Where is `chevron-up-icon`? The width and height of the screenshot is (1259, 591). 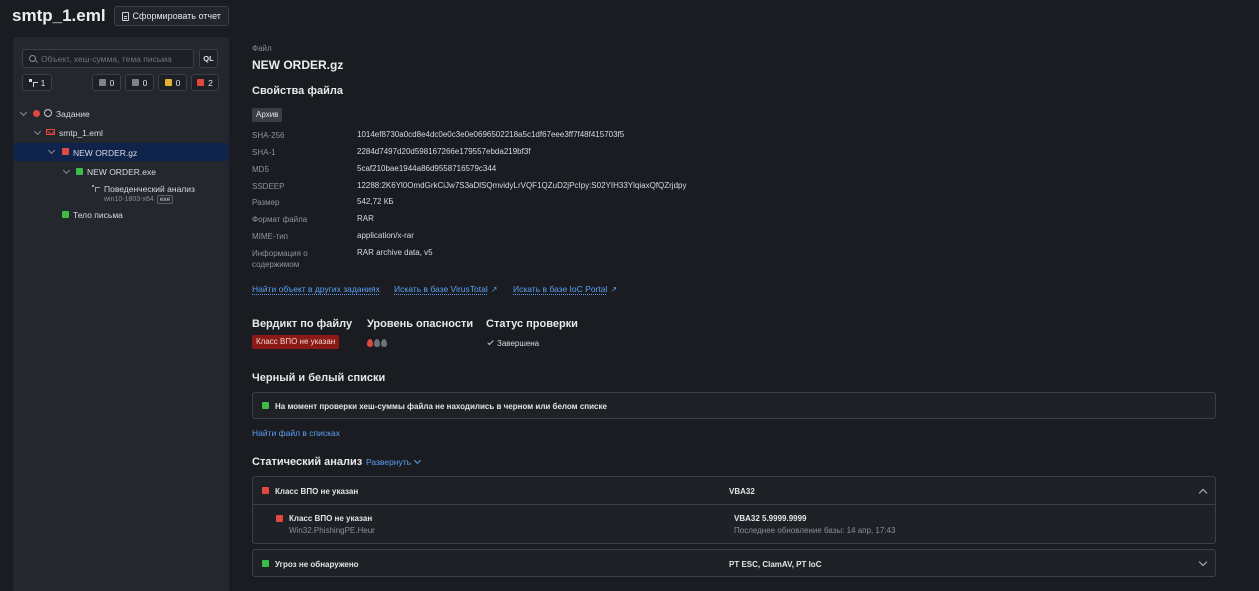
chevron-up-icon is located at coordinates (1203, 493).